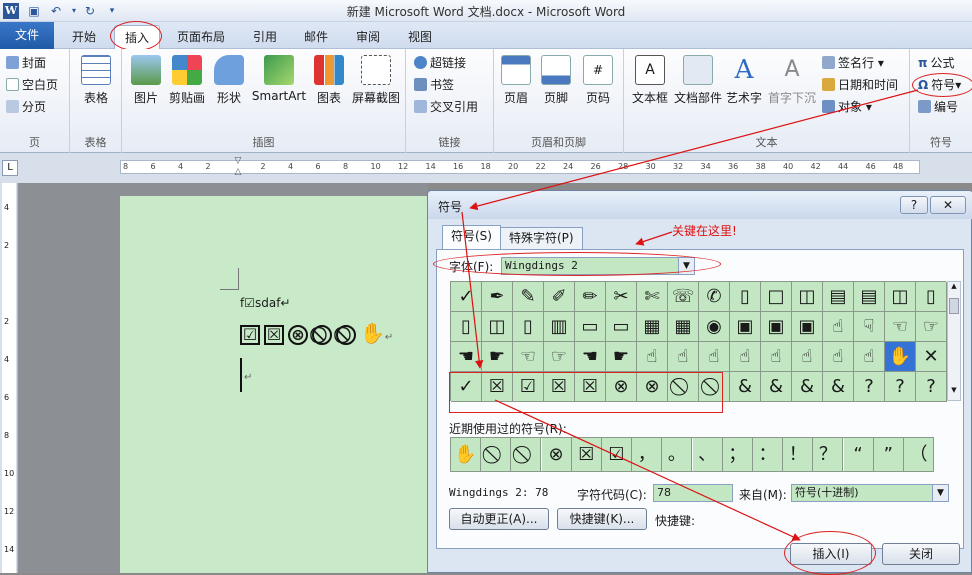  What do you see at coordinates (694, 150) in the screenshot?
I see `arrow-to-dialog` at bounding box center [694, 150].